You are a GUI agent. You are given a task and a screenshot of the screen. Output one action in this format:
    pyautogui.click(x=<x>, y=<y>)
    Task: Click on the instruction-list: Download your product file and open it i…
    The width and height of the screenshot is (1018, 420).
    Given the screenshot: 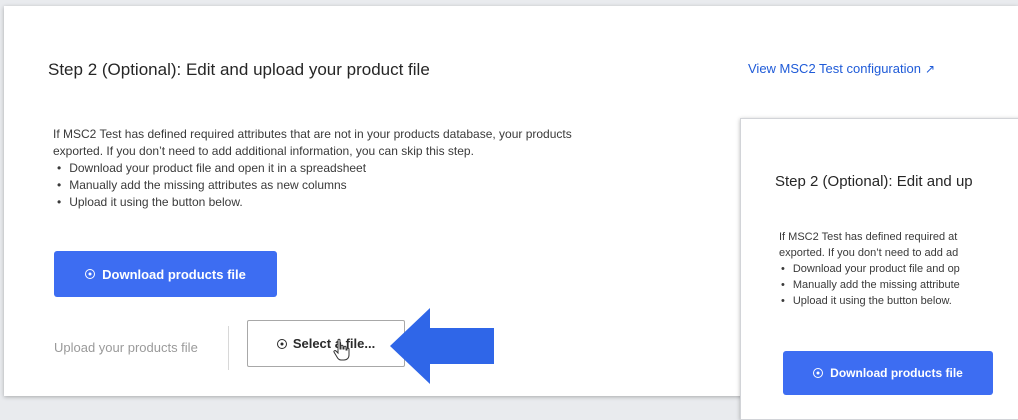 What is the action you would take?
    pyautogui.click(x=211, y=185)
    